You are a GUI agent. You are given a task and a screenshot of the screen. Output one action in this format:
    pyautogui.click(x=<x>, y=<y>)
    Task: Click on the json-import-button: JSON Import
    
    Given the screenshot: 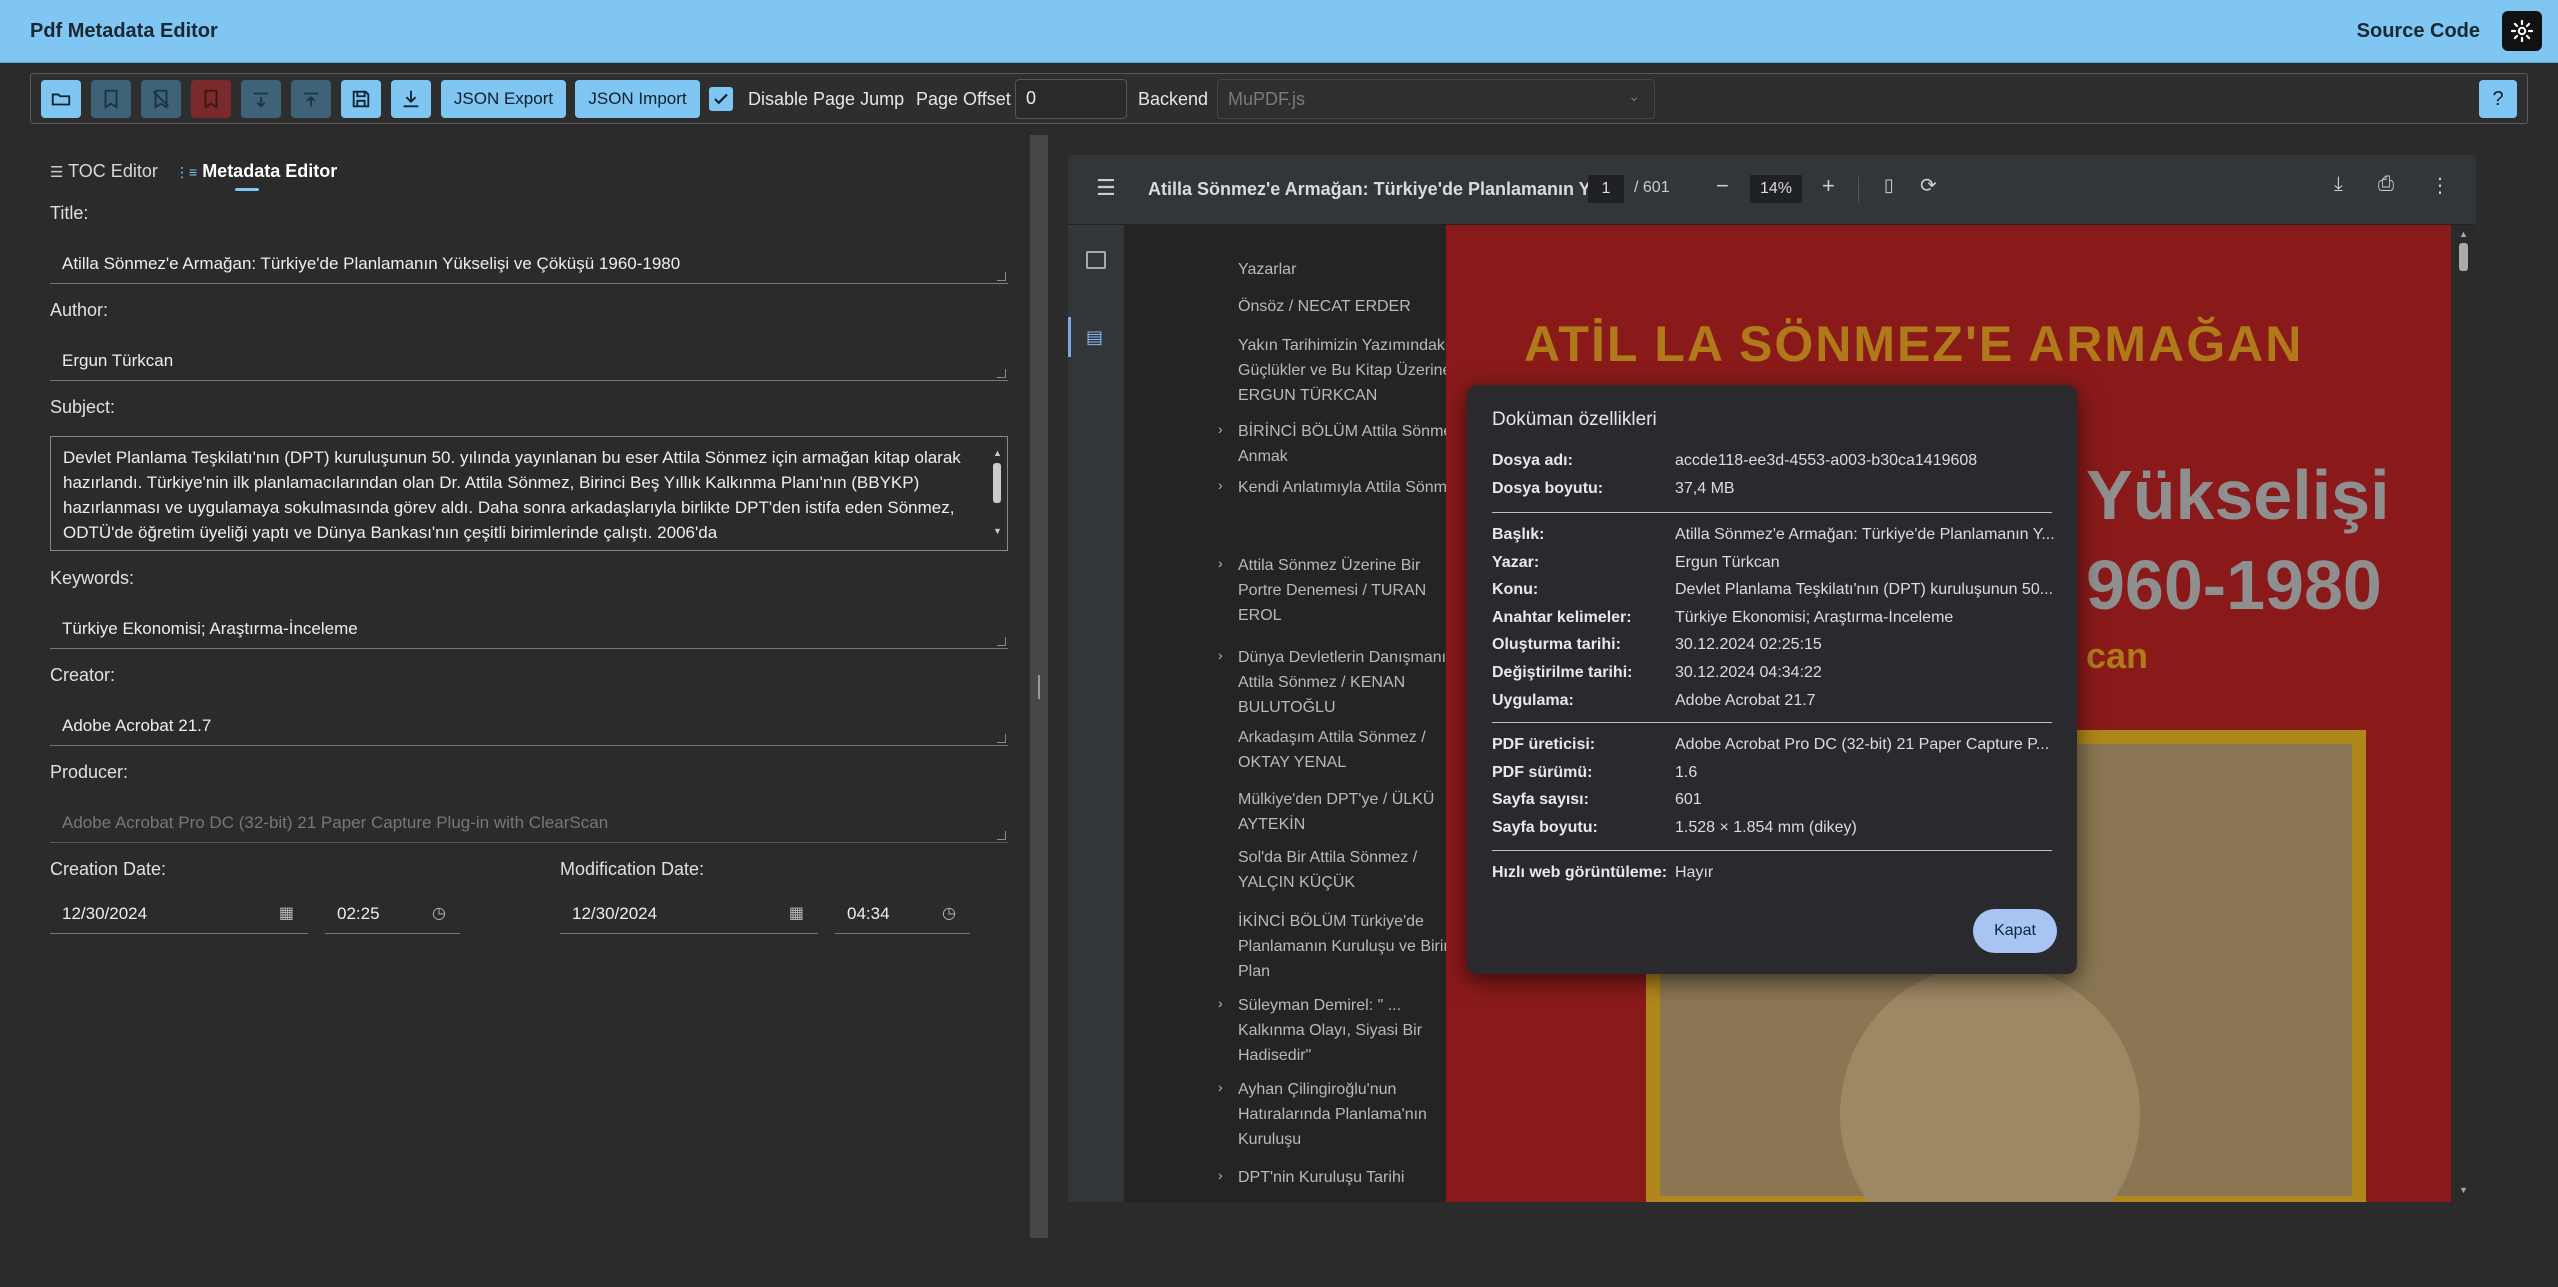 What is the action you would take?
    pyautogui.click(x=637, y=99)
    